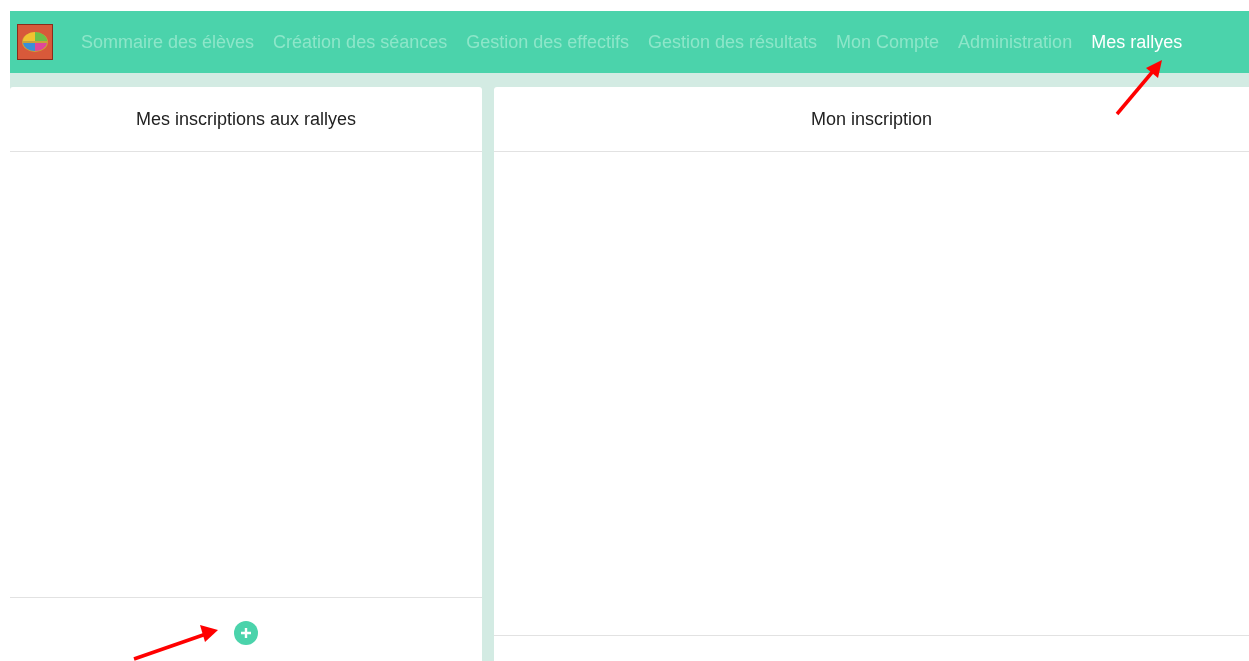 The image size is (1249, 661). I want to click on plus-icon, so click(246, 633).